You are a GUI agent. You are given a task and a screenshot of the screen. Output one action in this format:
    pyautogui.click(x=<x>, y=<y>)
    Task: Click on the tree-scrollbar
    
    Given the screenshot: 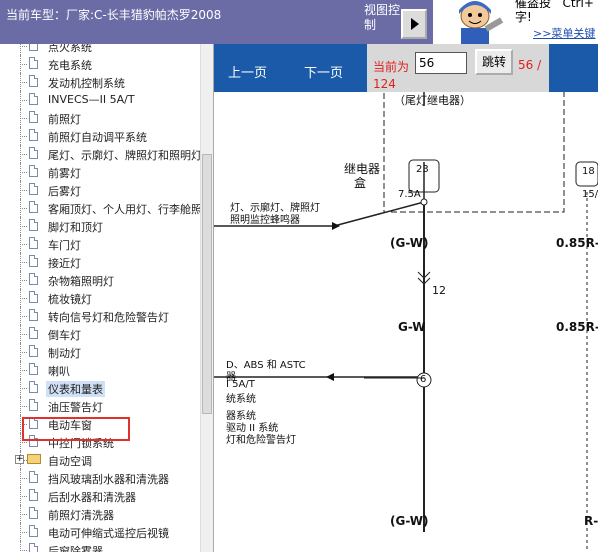 What is the action you would take?
    pyautogui.click(x=206, y=298)
    